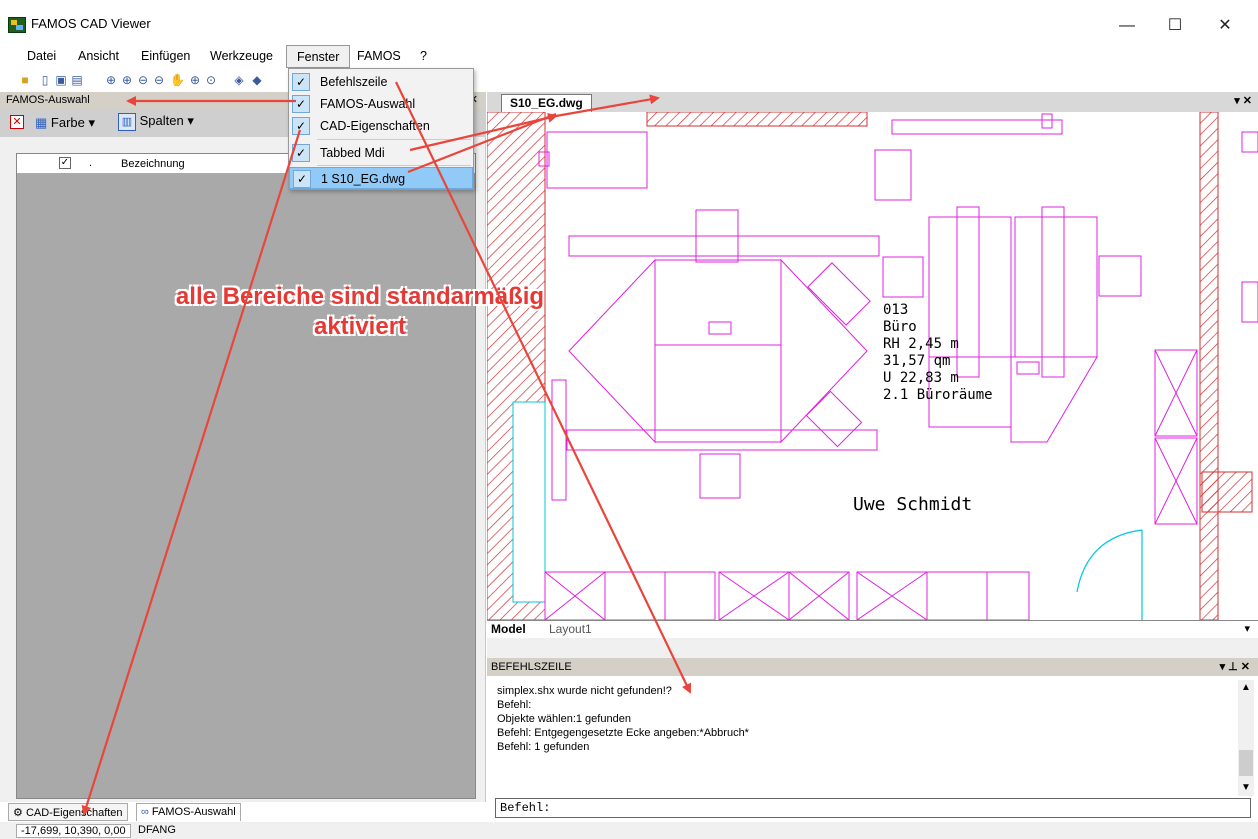 The width and height of the screenshot is (1258, 839). I want to click on menu-item-famos-auswahl: ✓ FAMOS-Auswahl, so click(381, 104).